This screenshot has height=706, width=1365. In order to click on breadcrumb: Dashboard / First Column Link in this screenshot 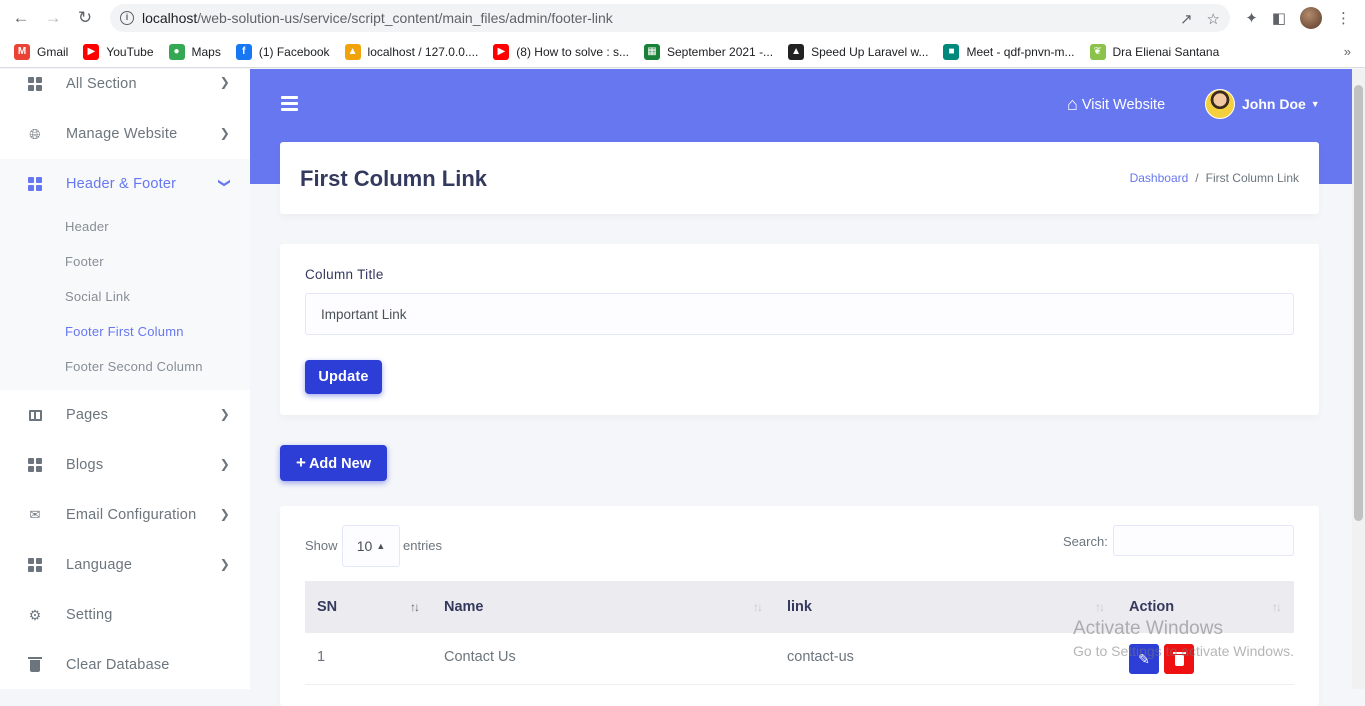, I will do `click(1214, 178)`.